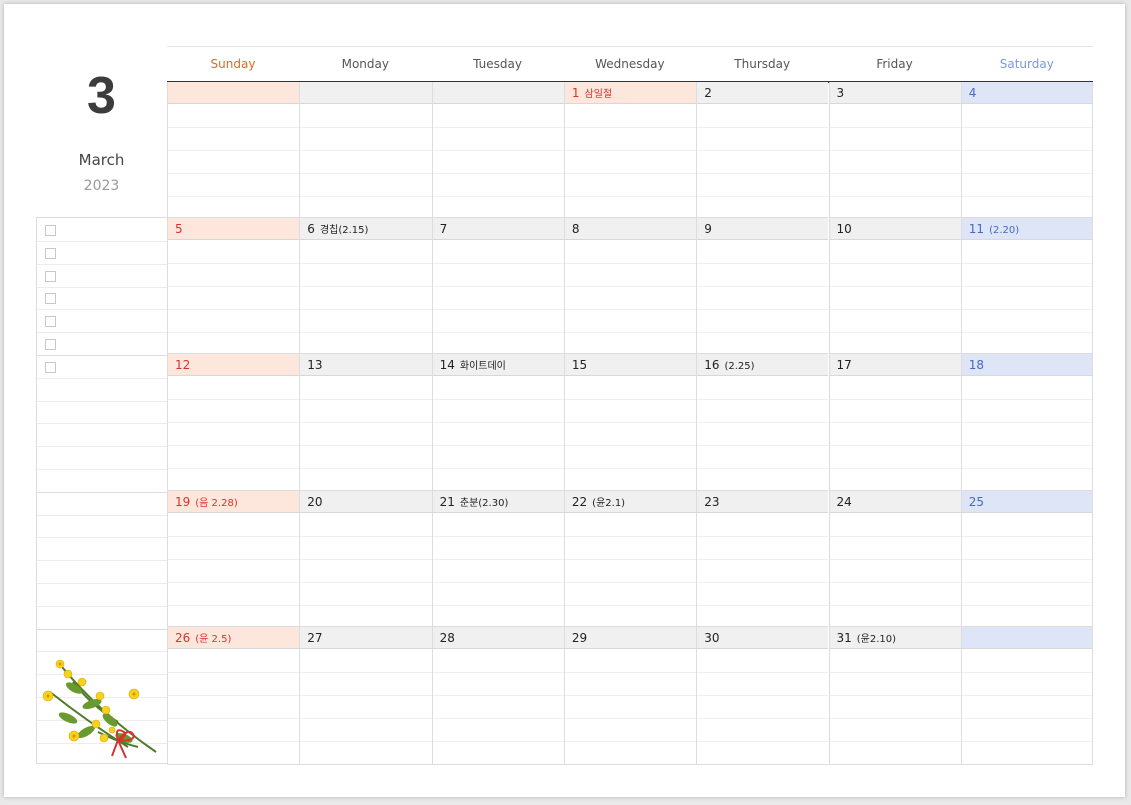 The height and width of the screenshot is (805, 1131). I want to click on day-cell: 29, so click(630, 696).